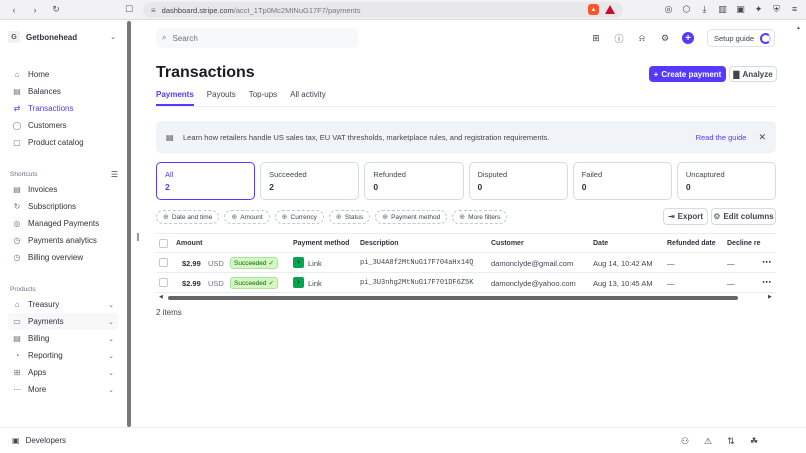  Describe the element at coordinates (310, 181) in the screenshot. I see `filter-card-succeeded: Succeeded 2` at that location.